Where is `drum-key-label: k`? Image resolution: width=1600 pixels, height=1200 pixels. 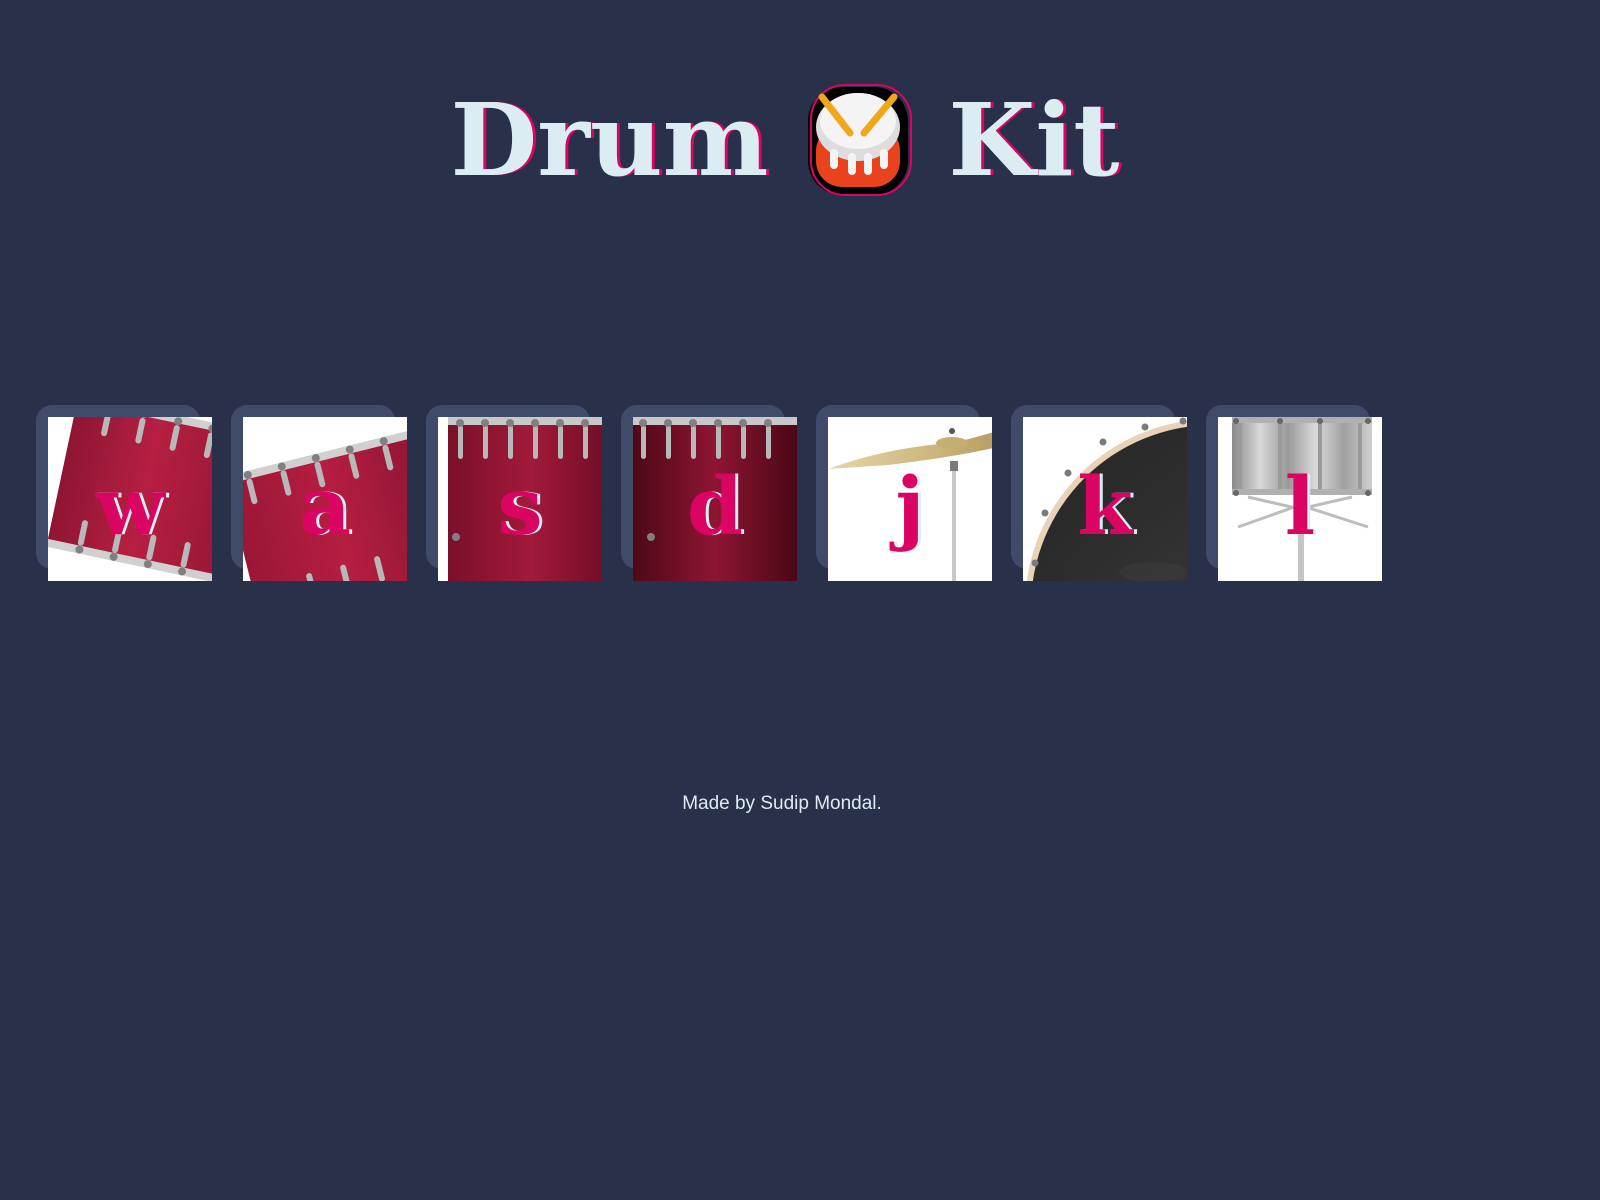 drum-key-label: k is located at coordinates (1105, 506).